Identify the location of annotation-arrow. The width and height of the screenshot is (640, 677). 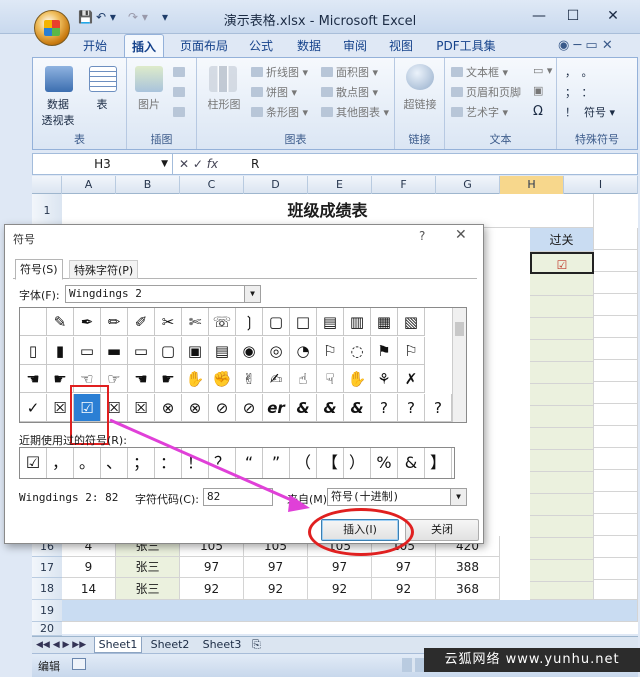
(209, 465).